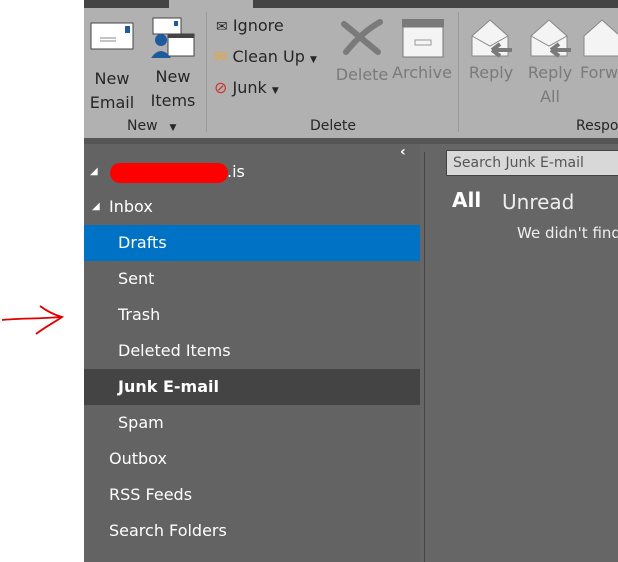  What do you see at coordinates (252, 387) in the screenshot?
I see `folder-item: Junk E-mail` at bounding box center [252, 387].